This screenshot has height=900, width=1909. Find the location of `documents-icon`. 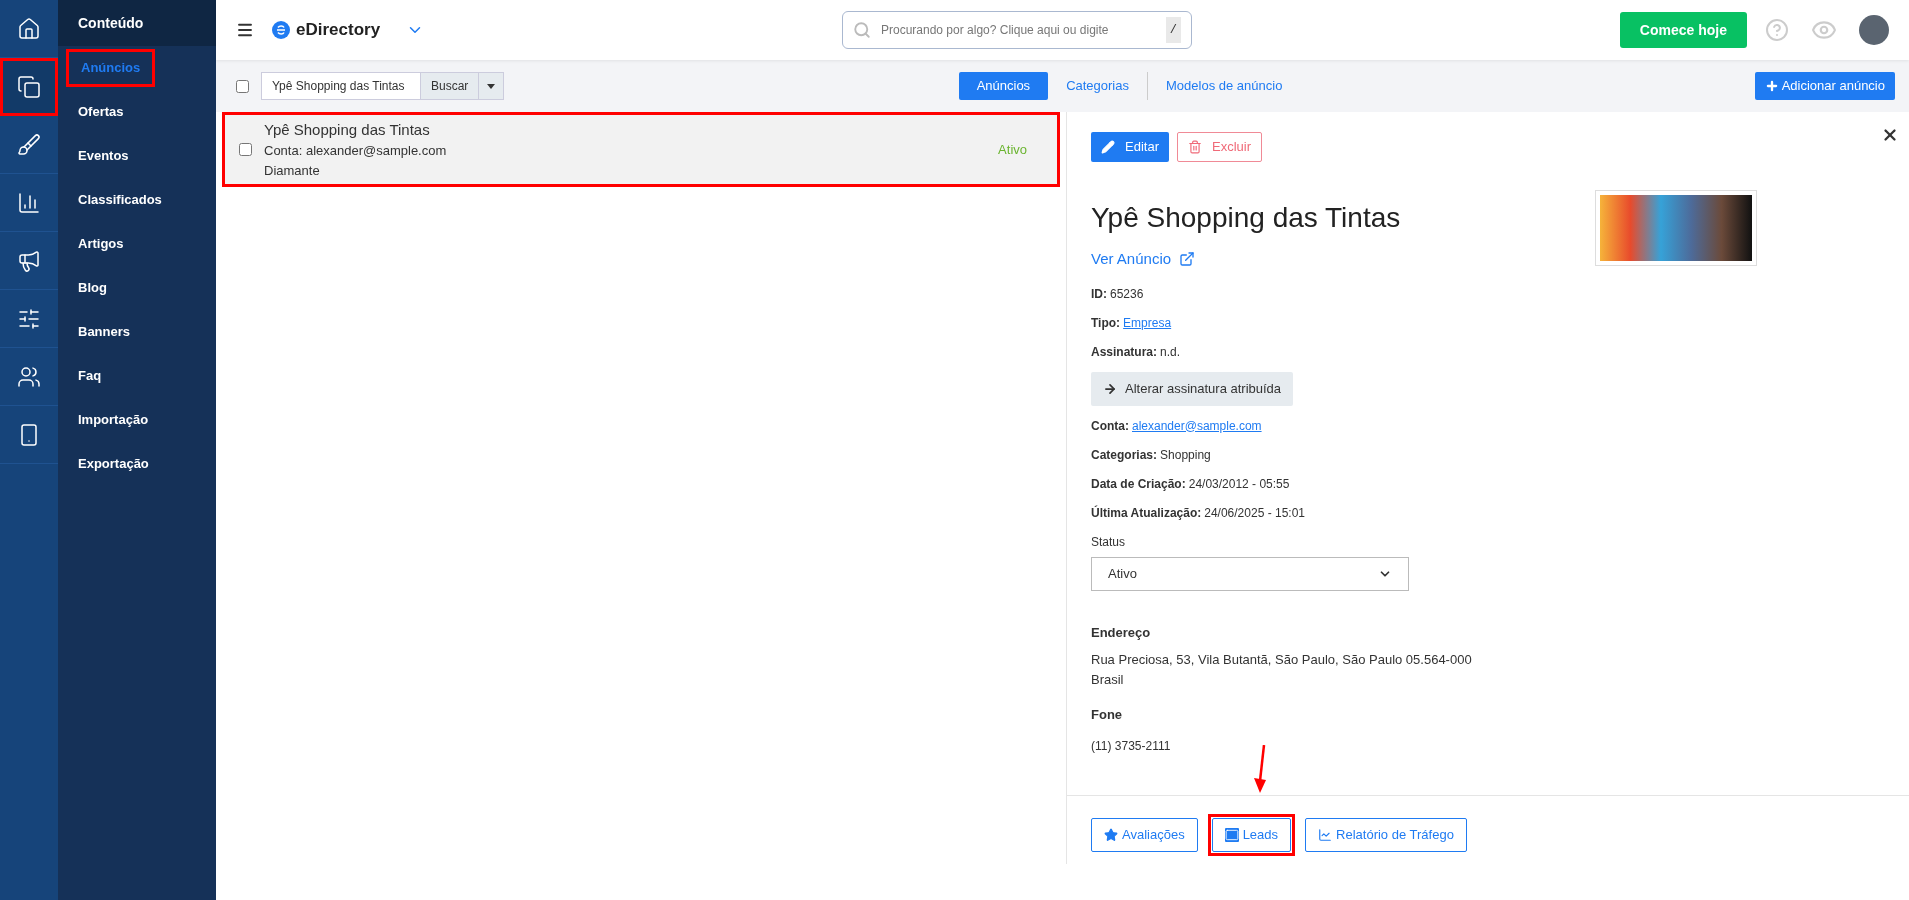

documents-icon is located at coordinates (29, 86).